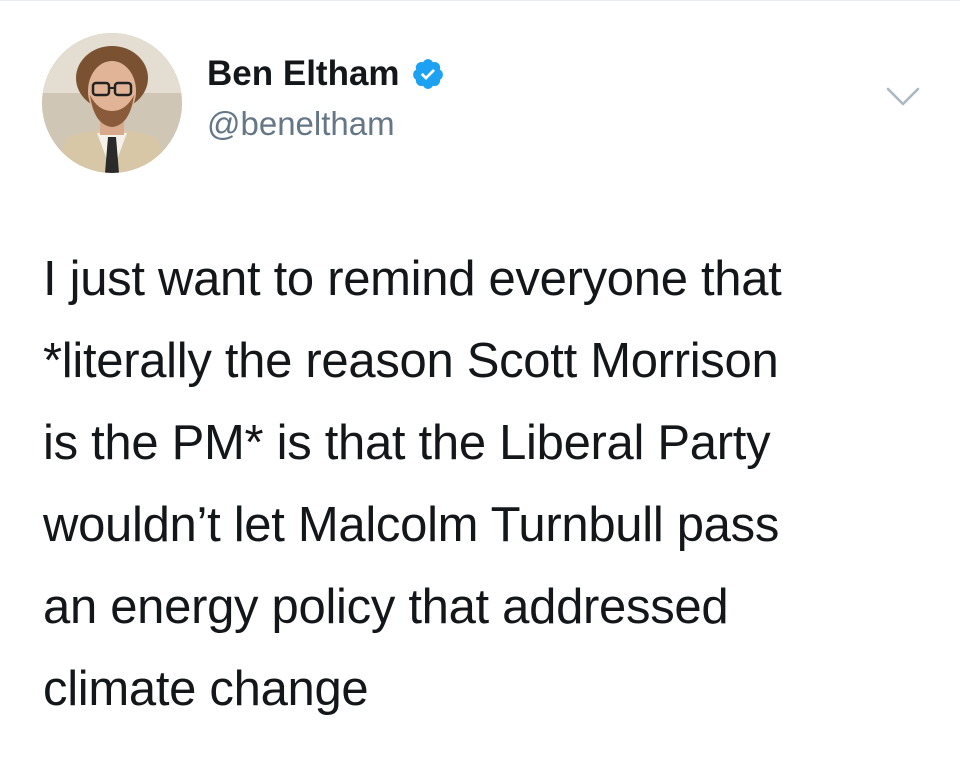 The image size is (960, 760). What do you see at coordinates (903, 97) in the screenshot?
I see `chevron-down-icon` at bounding box center [903, 97].